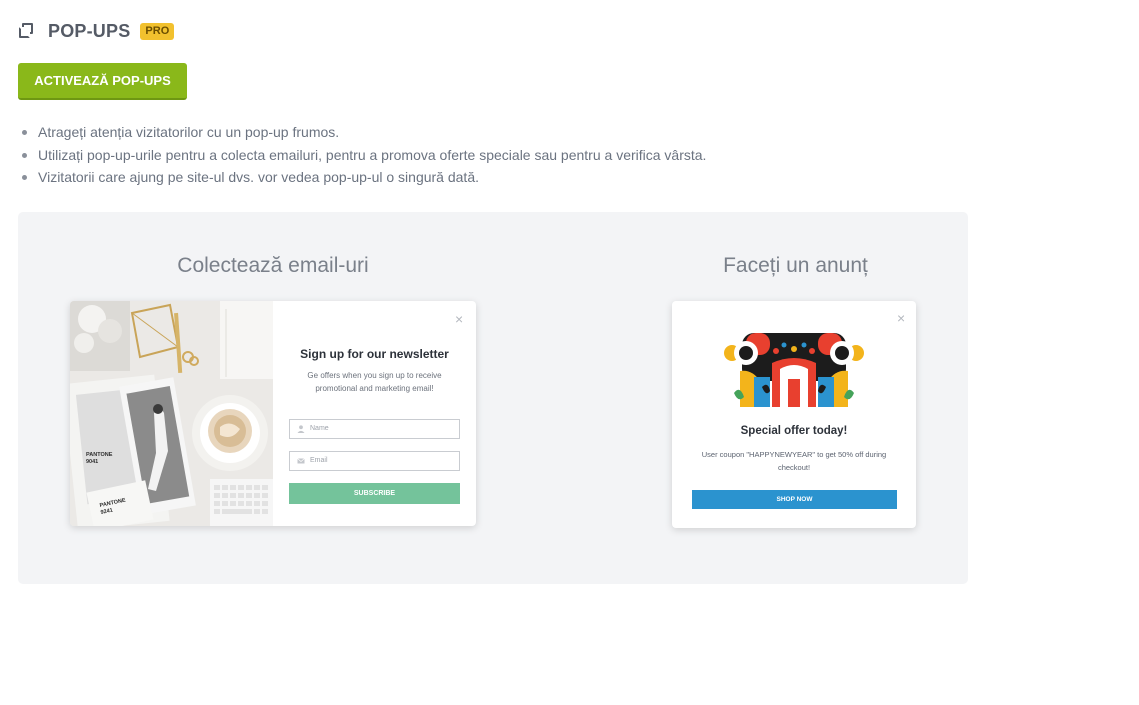 The width and height of the screenshot is (1139, 705). What do you see at coordinates (794, 370) in the screenshot?
I see `folk-art-illustration` at bounding box center [794, 370].